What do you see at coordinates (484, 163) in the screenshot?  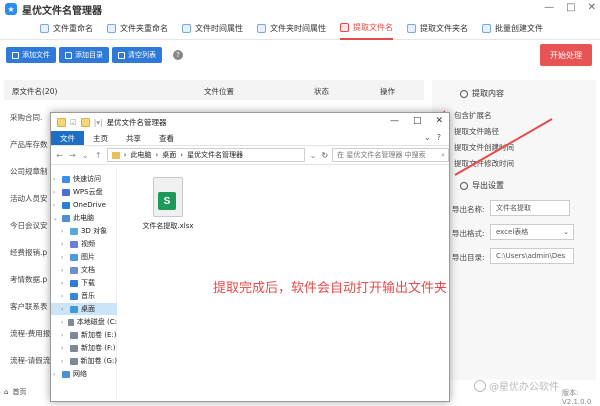 I see `option-extract-modified: 提取文件修改时间` at bounding box center [484, 163].